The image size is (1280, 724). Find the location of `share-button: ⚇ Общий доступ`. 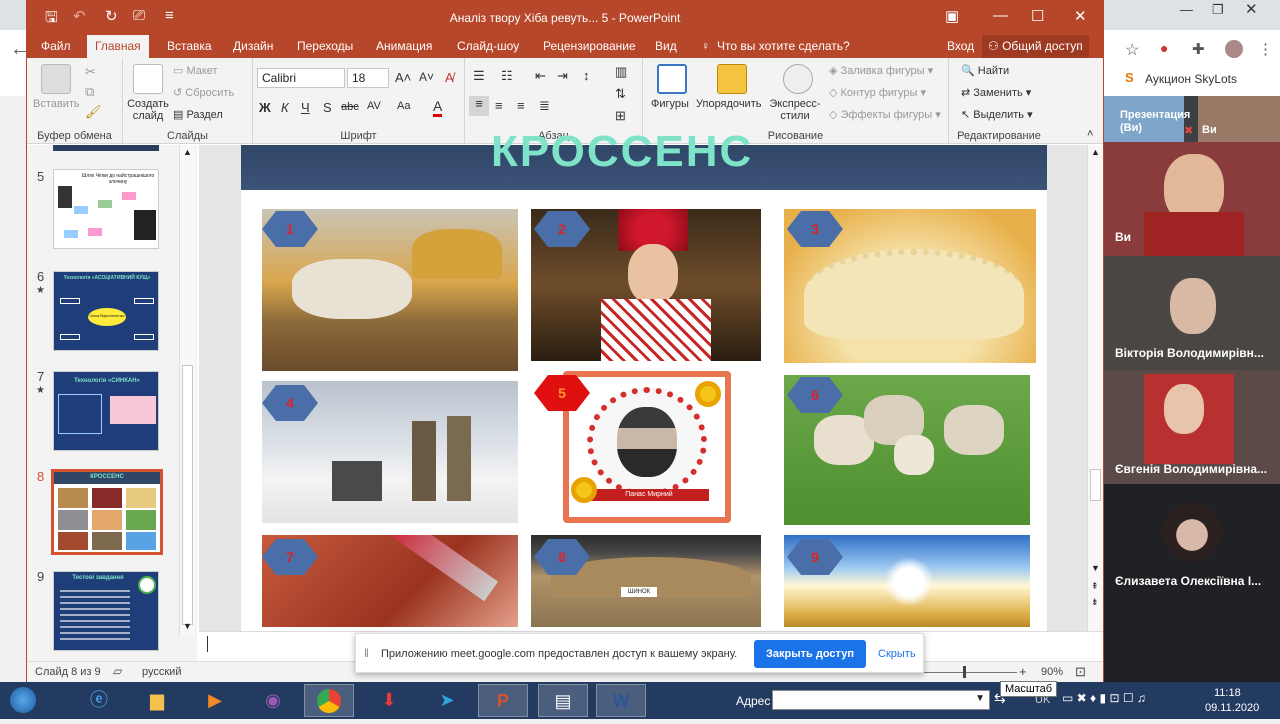

share-button: ⚇ Общий доступ is located at coordinates (1035, 46).